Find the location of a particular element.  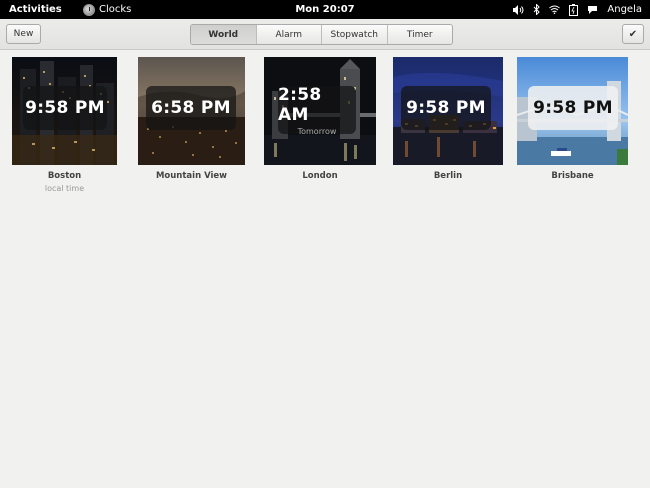

selection-mode-button: ✔ is located at coordinates (633, 34).